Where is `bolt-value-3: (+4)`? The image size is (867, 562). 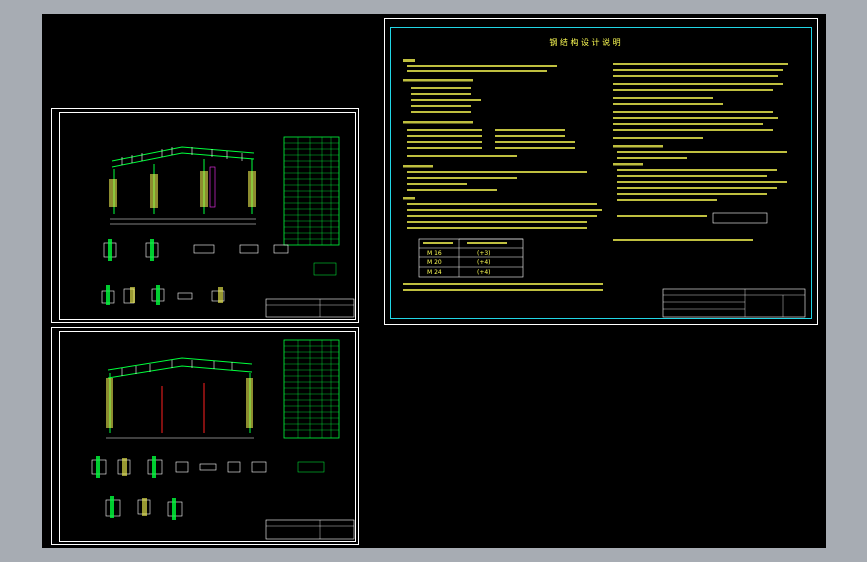 bolt-value-3: (+4) is located at coordinates (484, 272).